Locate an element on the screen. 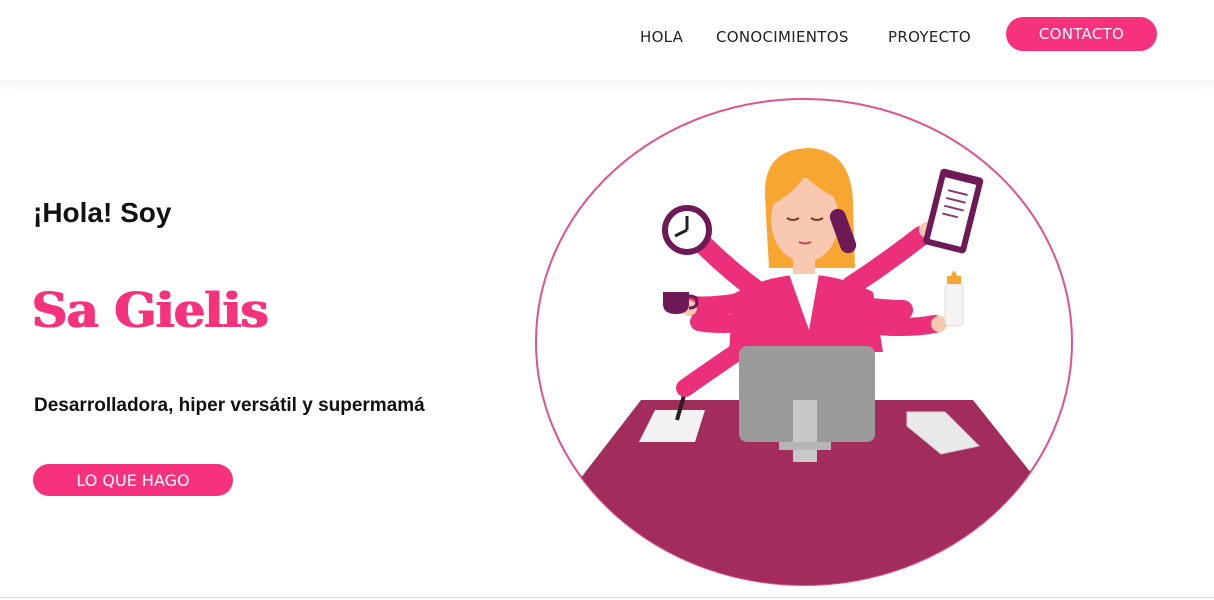  baby-bottle-icon is located at coordinates (954, 299).